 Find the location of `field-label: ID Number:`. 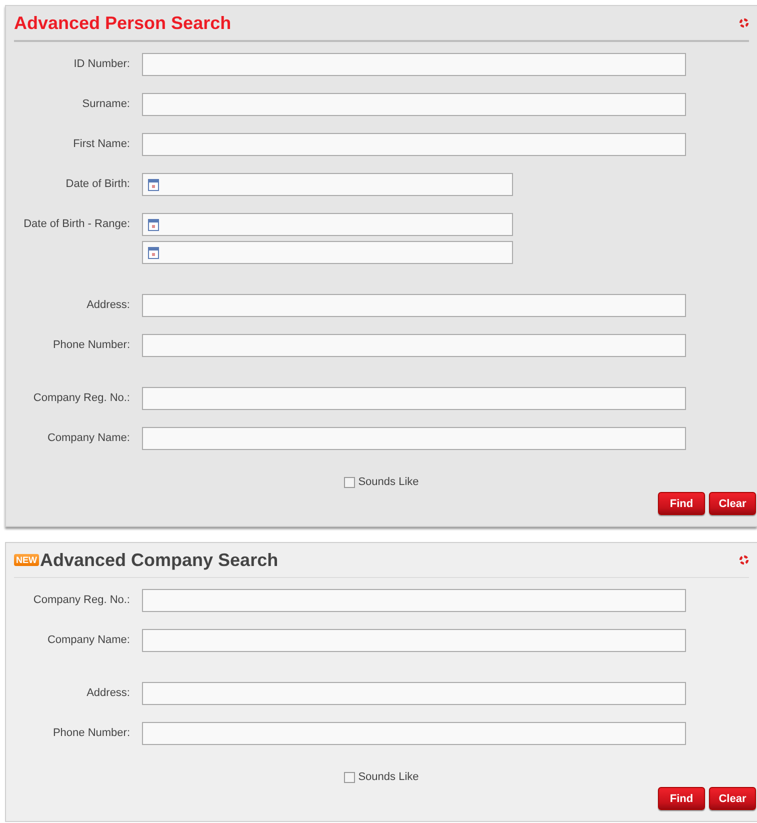

field-label: ID Number: is located at coordinates (101, 64).